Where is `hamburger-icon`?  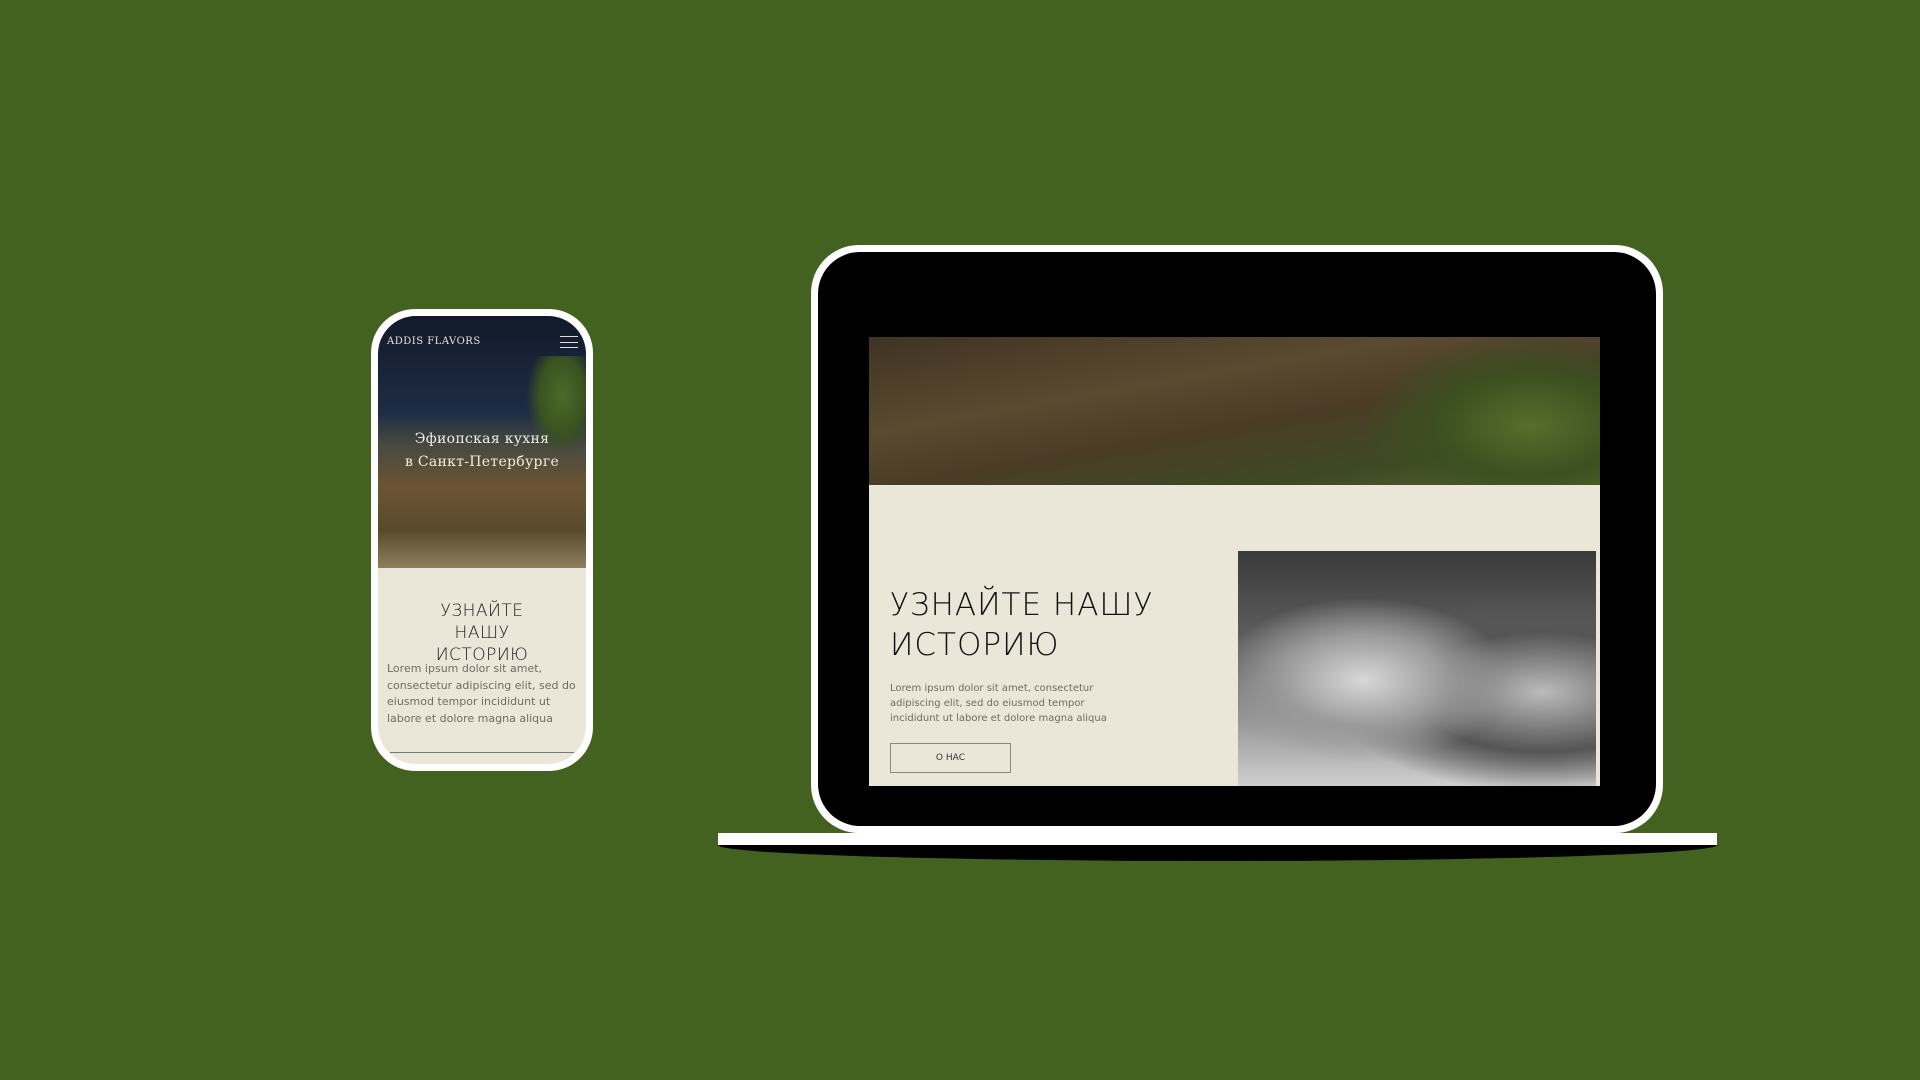 hamburger-icon is located at coordinates (569, 342).